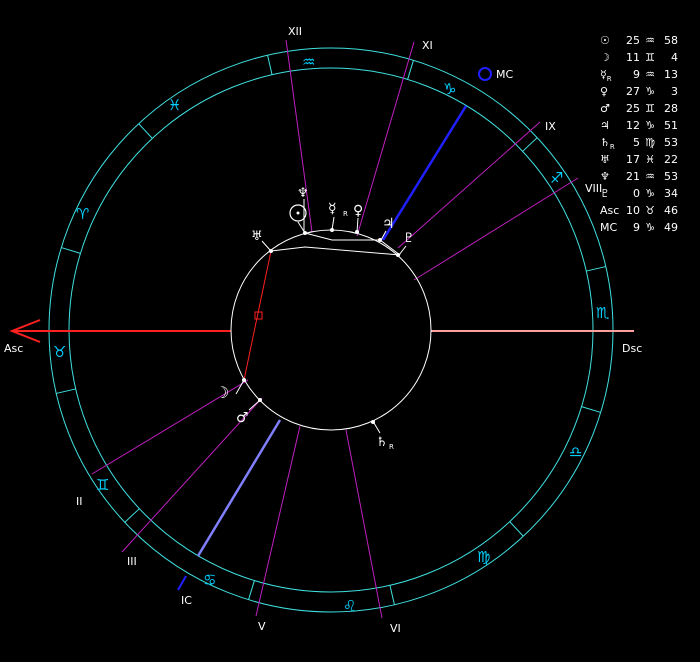 This screenshot has height=662, width=700. I want to click on position-minute: 3, so click(674, 91).